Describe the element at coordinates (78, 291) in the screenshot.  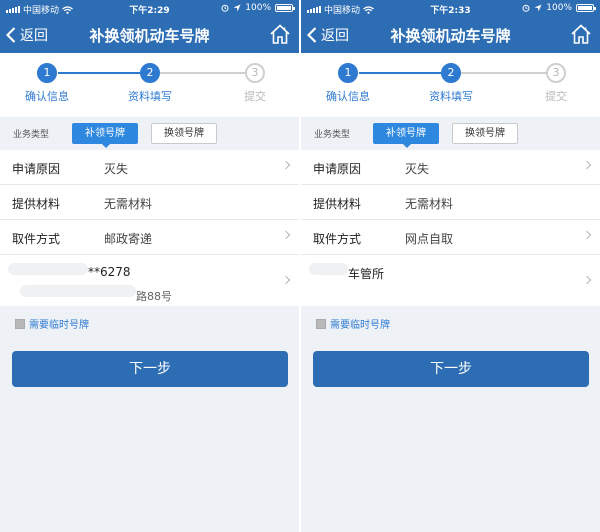
I see `redacted-address` at that location.